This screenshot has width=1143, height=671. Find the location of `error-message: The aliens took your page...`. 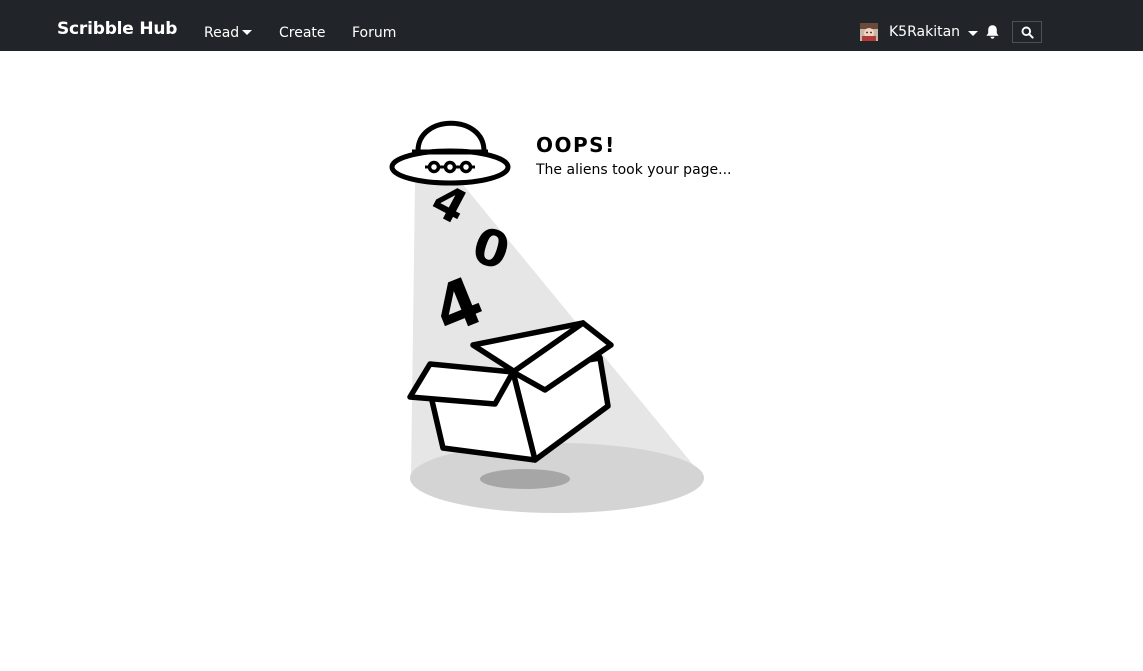

error-message: The aliens took your page... is located at coordinates (634, 170).